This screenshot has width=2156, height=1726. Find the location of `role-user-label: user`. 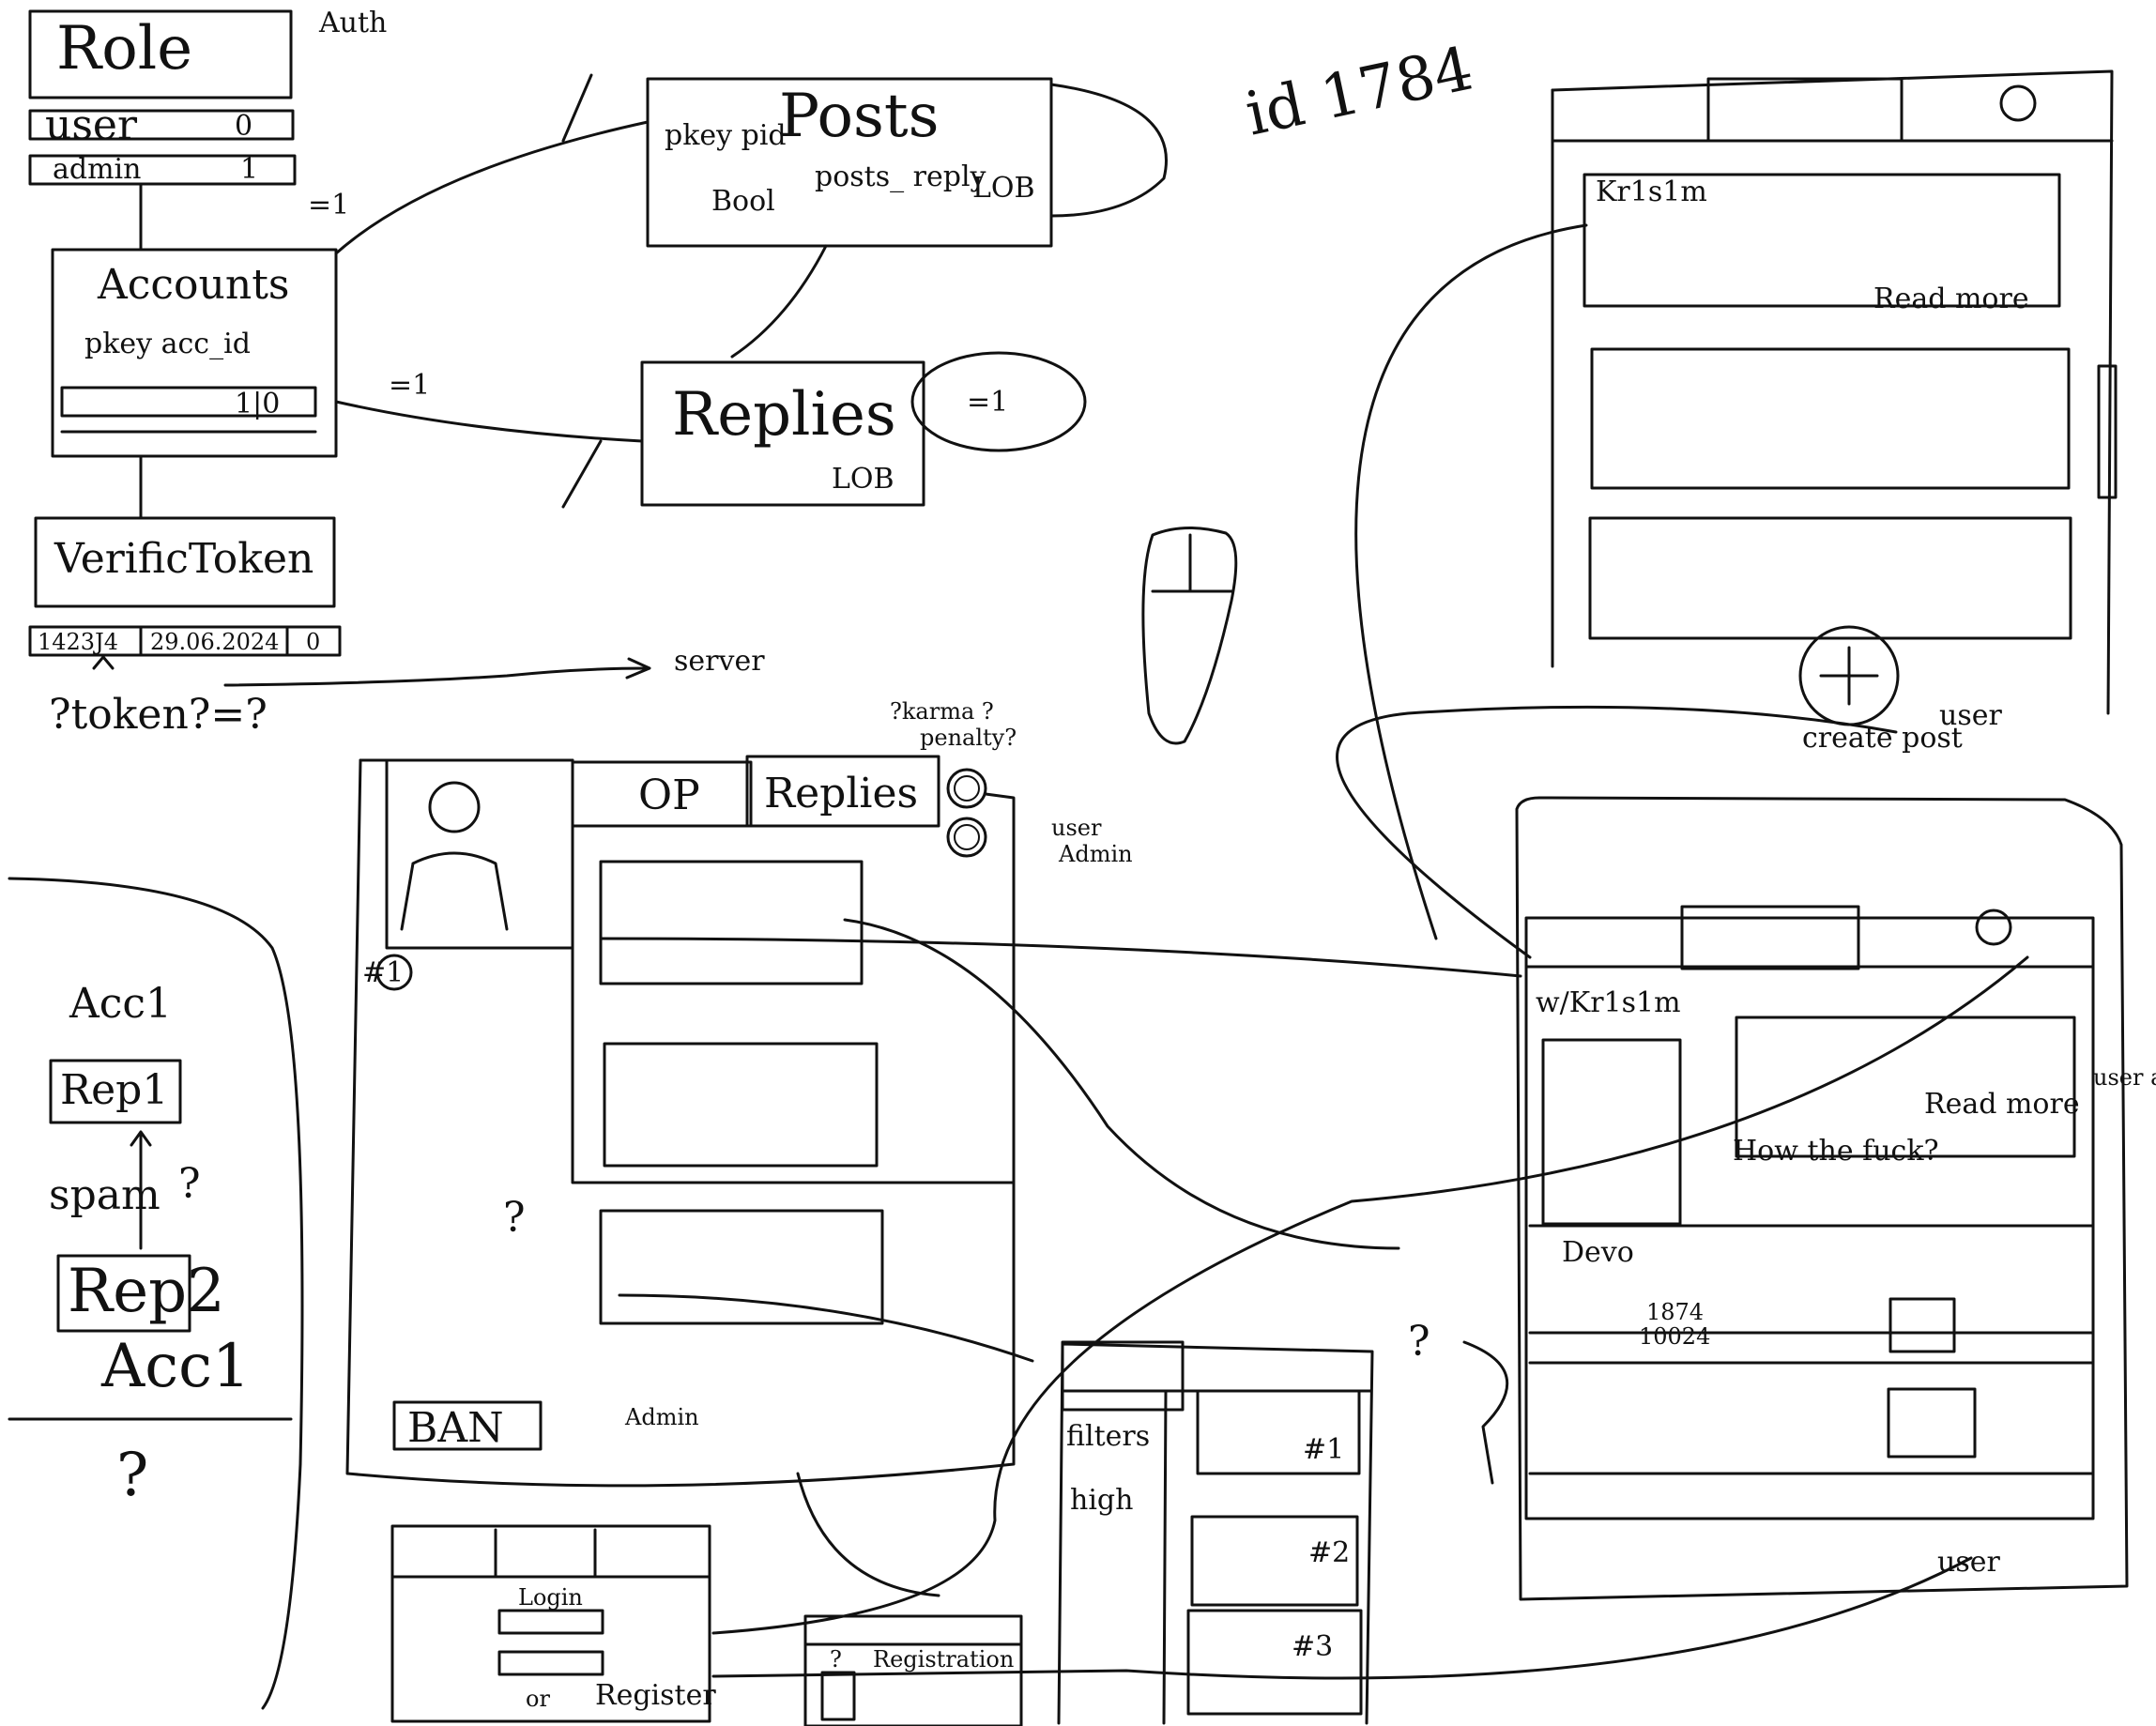

role-user-label: user is located at coordinates (1076, 828).